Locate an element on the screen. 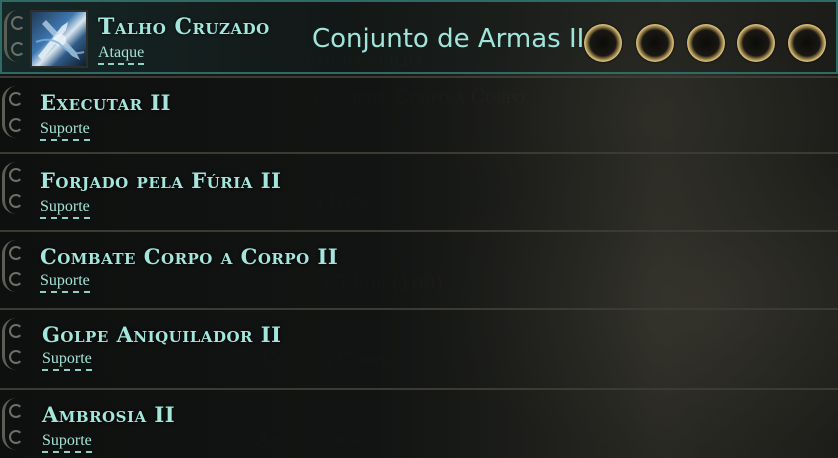 The width and height of the screenshot is (838, 458). skill-icon-art is located at coordinates (60, 40).